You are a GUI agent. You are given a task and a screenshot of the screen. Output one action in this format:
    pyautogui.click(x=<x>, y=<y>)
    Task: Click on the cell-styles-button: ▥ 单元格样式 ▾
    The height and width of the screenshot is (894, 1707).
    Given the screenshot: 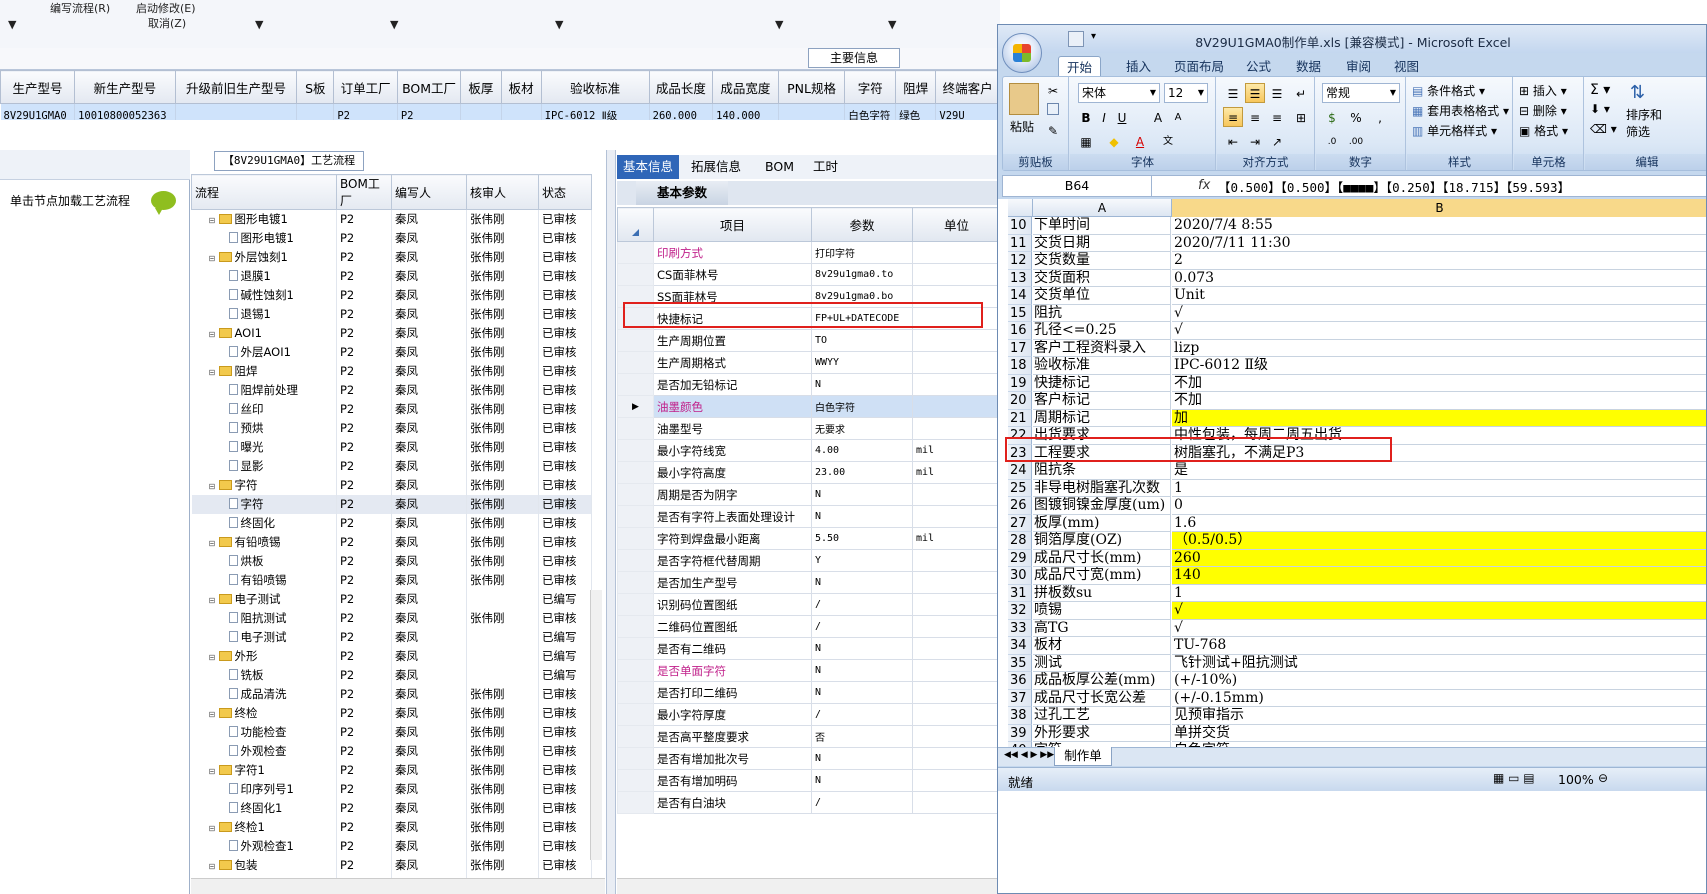 What is the action you would take?
    pyautogui.click(x=1454, y=130)
    